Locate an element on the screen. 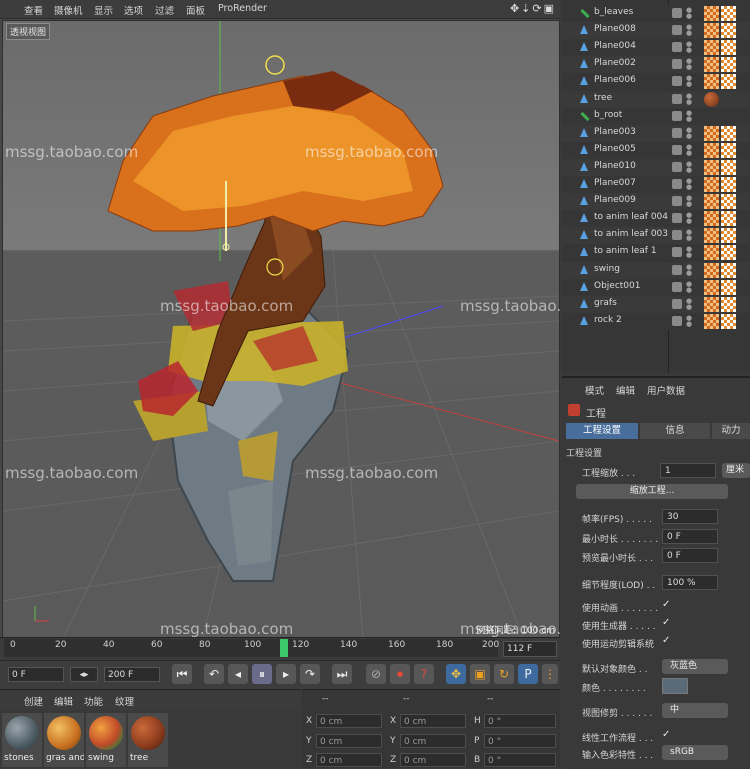 This screenshot has width=750, height=769. color-swatch is located at coordinates (675, 686).